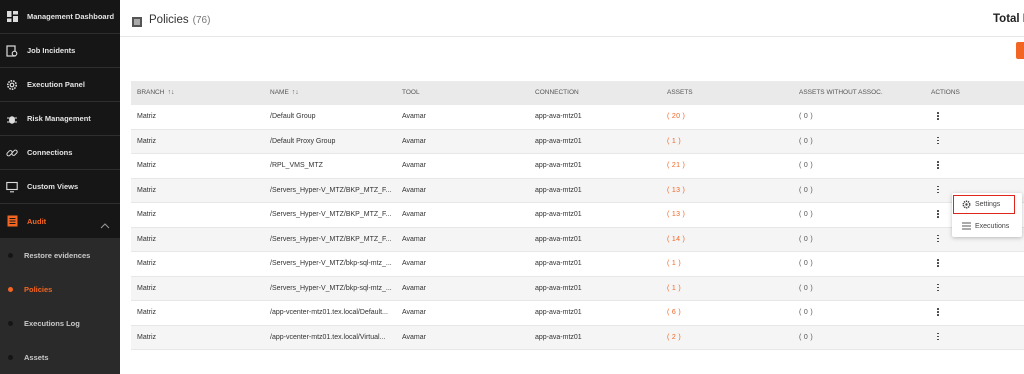  I want to click on sidebar-subitem-label: Policies, so click(38, 289).